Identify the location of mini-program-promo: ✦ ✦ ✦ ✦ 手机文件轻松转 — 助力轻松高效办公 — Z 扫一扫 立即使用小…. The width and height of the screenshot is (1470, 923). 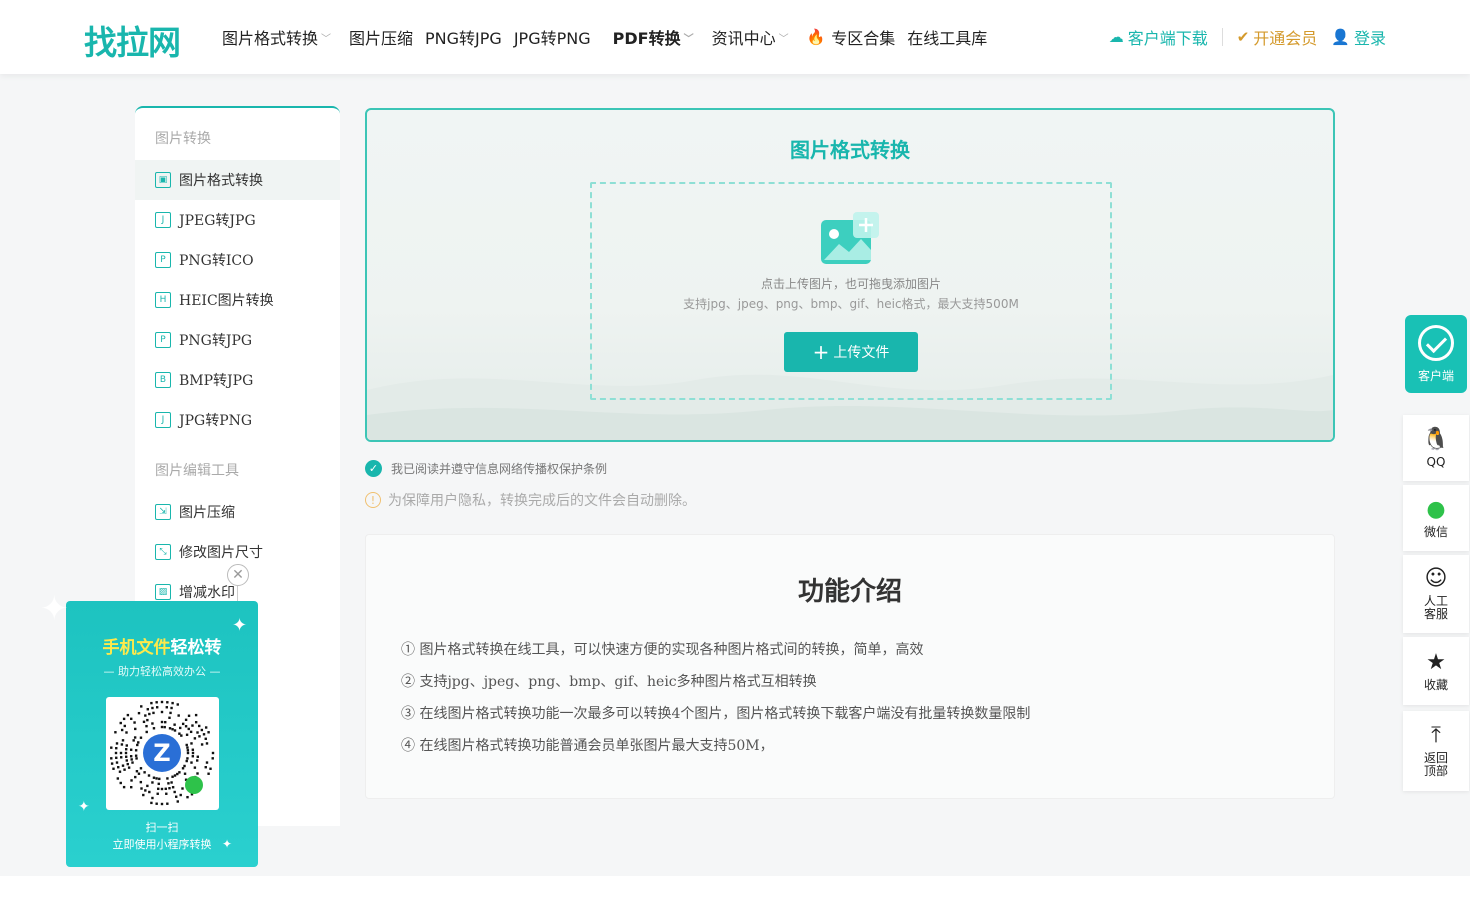
(149, 728).